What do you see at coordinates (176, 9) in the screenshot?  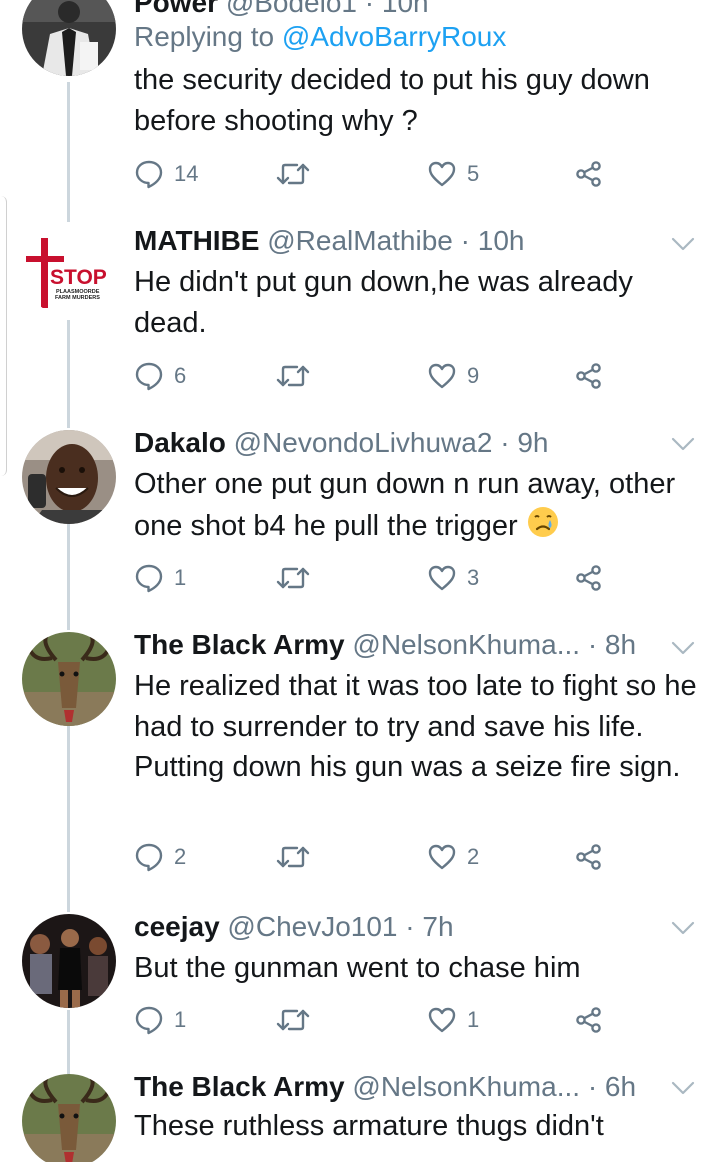 I see `author-name: Power` at bounding box center [176, 9].